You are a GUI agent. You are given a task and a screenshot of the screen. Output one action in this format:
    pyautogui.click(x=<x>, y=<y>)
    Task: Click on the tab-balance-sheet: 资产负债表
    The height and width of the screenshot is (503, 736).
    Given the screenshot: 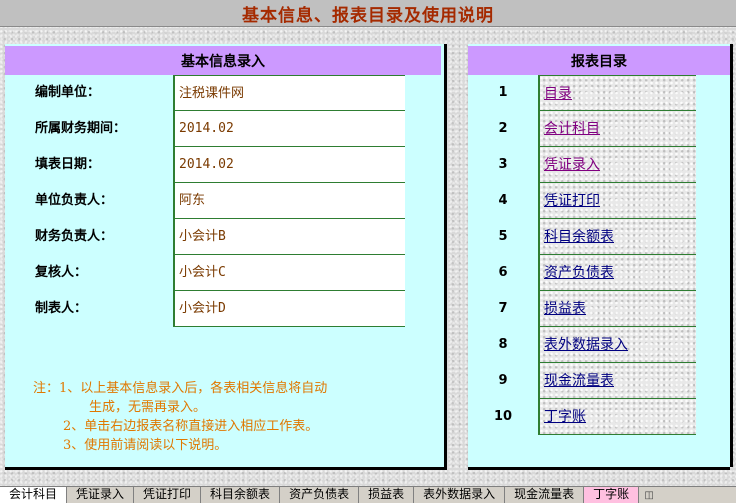 What is the action you would take?
    pyautogui.click(x=320, y=495)
    